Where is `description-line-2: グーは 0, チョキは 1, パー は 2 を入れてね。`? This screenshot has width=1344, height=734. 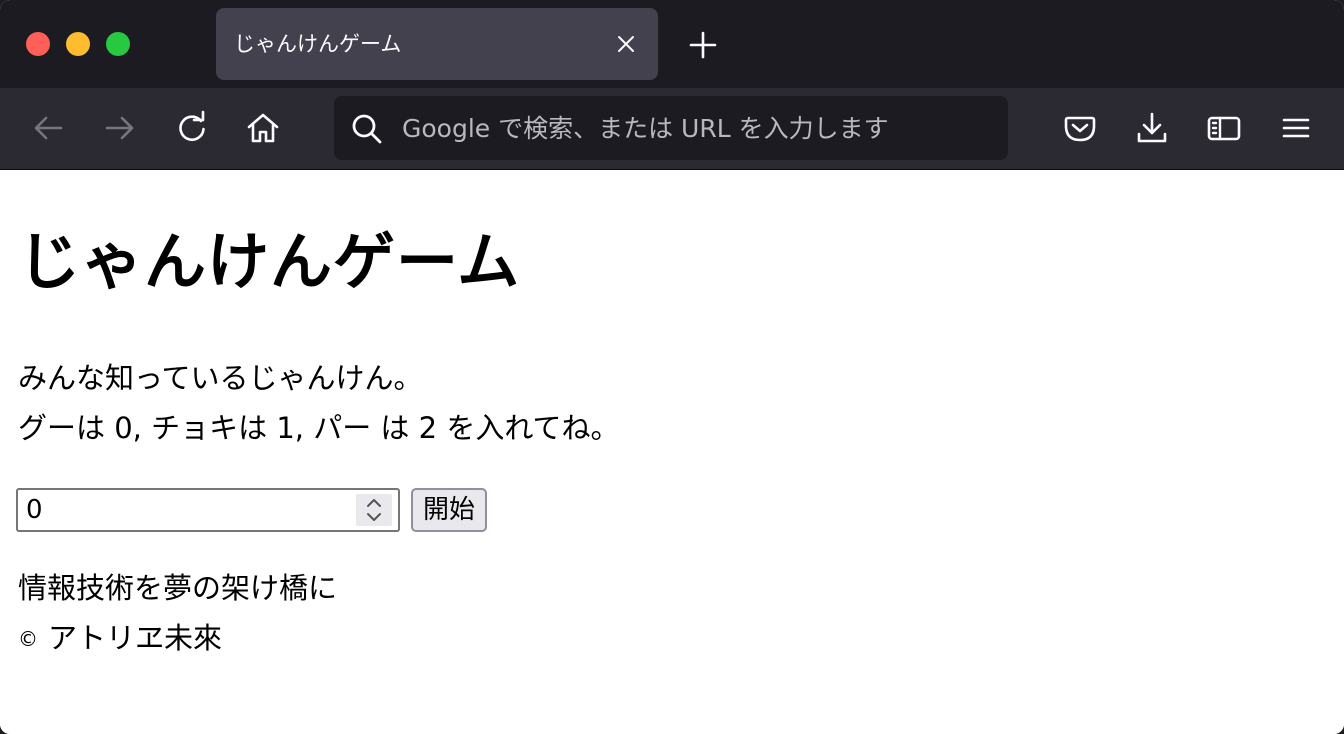
description-line-2: グーは 0, チョキは 1, パー は 2 を入れてね。 is located at coordinates (319, 428).